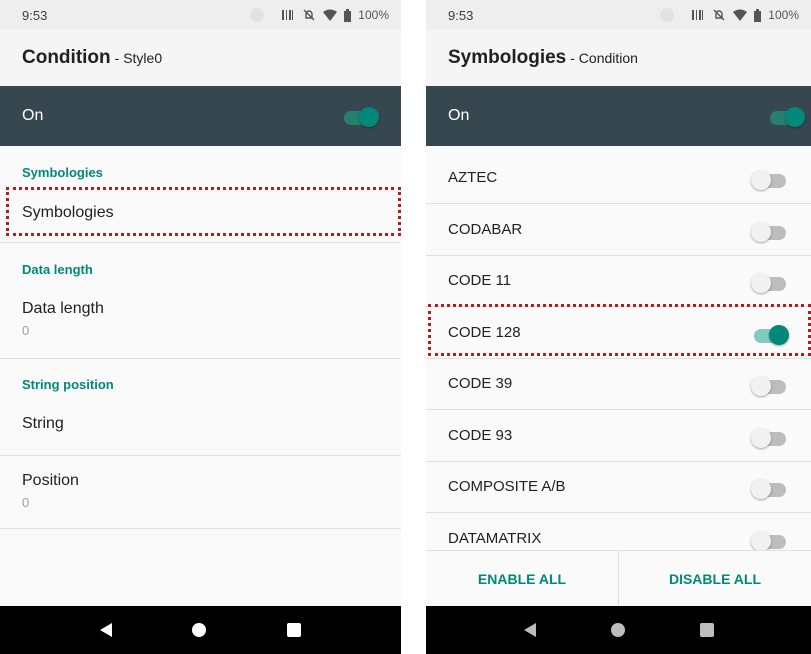 The height and width of the screenshot is (654, 811). What do you see at coordinates (26, 502) in the screenshot?
I see `position-value: 0` at bounding box center [26, 502].